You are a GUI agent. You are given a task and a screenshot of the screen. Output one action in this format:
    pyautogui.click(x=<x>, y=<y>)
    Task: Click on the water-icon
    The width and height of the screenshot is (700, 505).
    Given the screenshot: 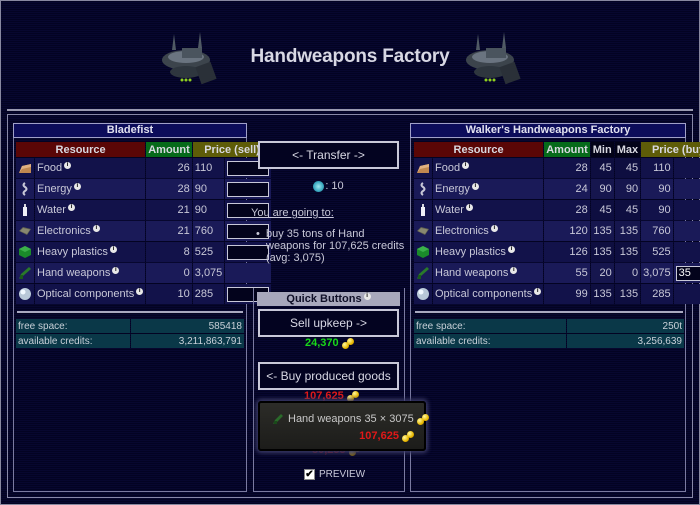 What is the action you would take?
    pyautogui.click(x=423, y=210)
    